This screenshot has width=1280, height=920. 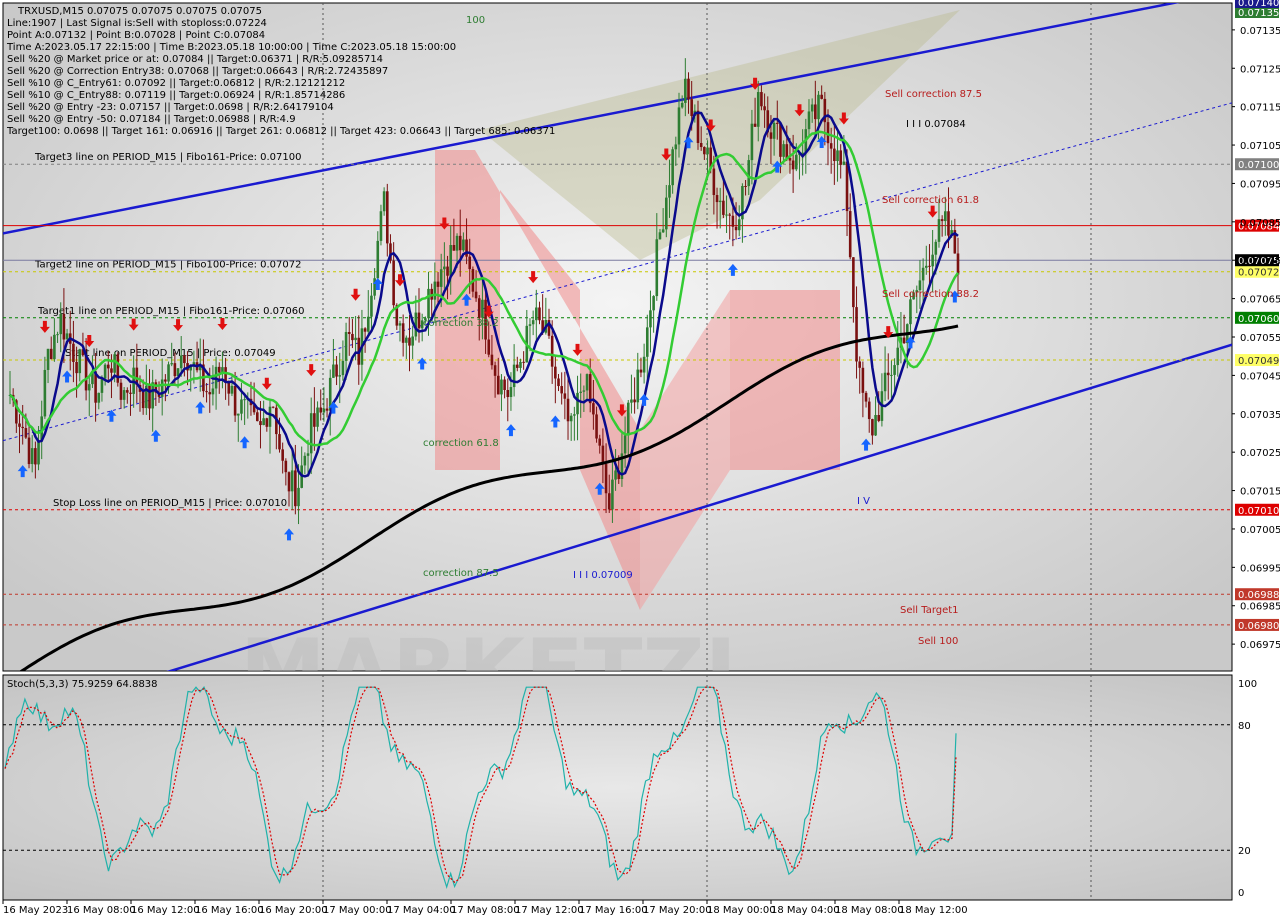 What do you see at coordinates (1260, 184) in the screenshot?
I see `y-tick-label: 0.07095` at bounding box center [1260, 184].